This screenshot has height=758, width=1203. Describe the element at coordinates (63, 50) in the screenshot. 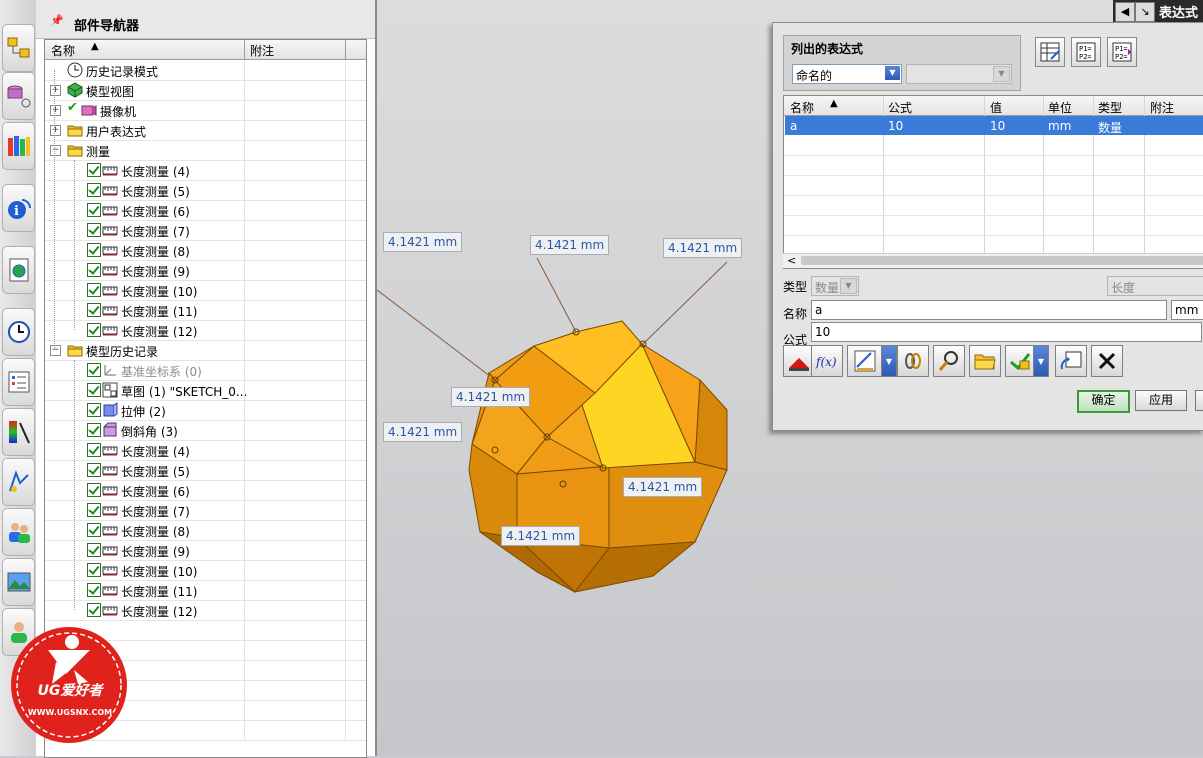

I see `column-header-name: 名称` at that location.